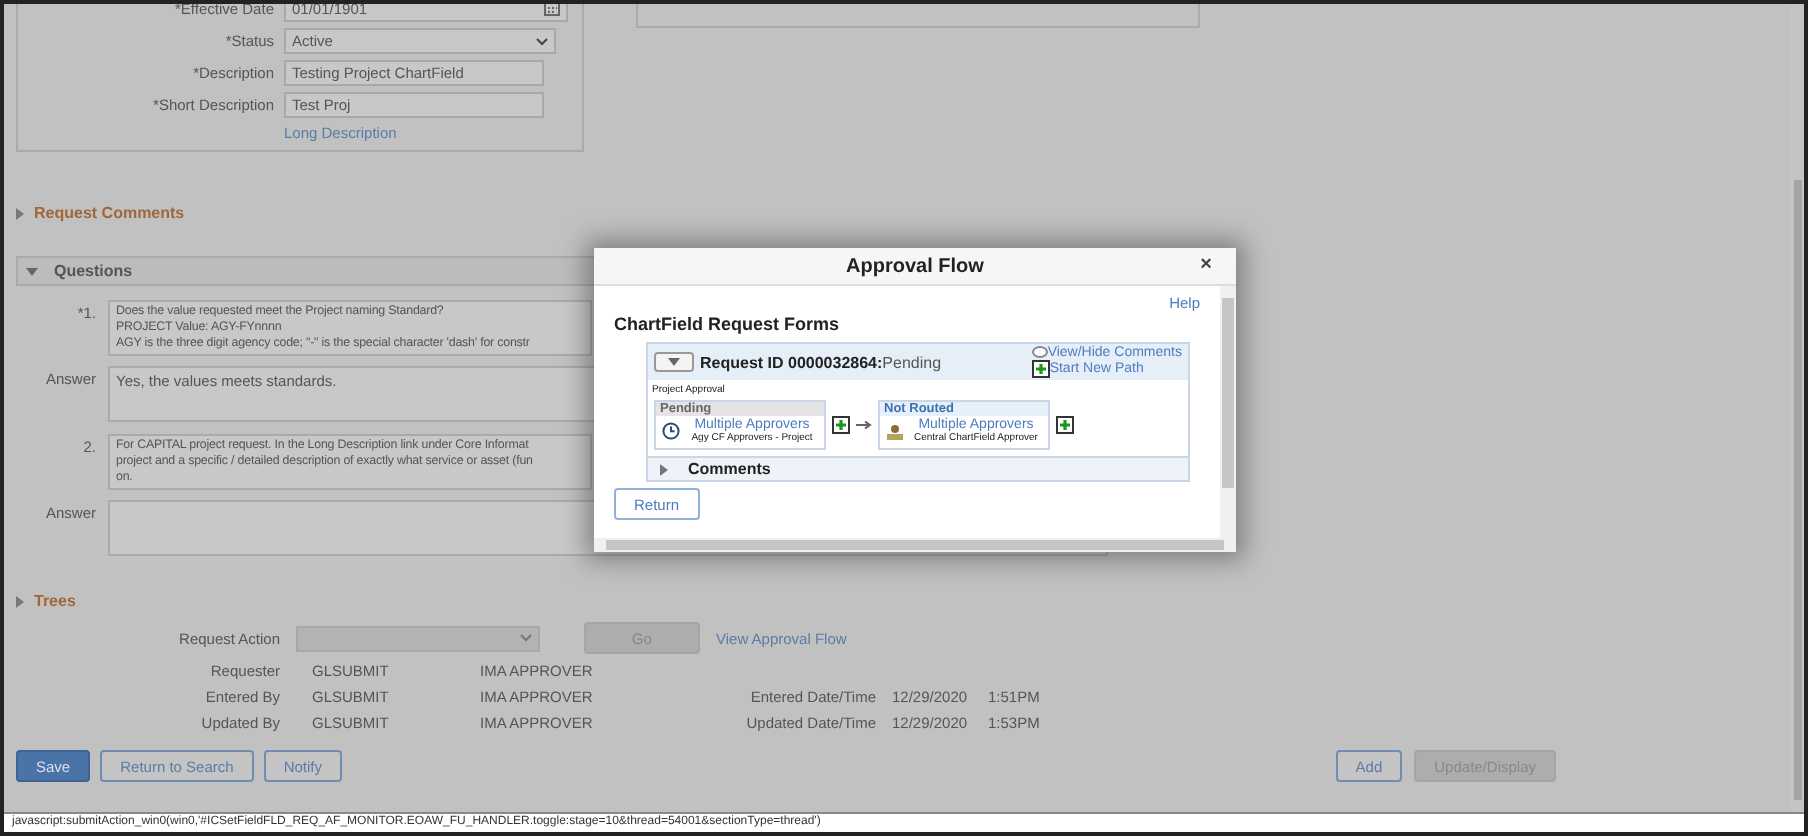 Image resolution: width=1808 pixels, height=836 pixels. What do you see at coordinates (729, 469) in the screenshot?
I see `comments-title: Comments` at bounding box center [729, 469].